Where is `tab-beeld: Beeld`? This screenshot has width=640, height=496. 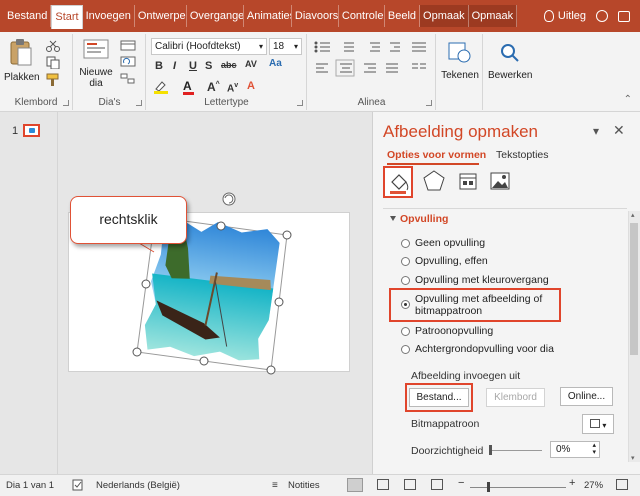 tab-beeld: Beeld is located at coordinates (403, 16).